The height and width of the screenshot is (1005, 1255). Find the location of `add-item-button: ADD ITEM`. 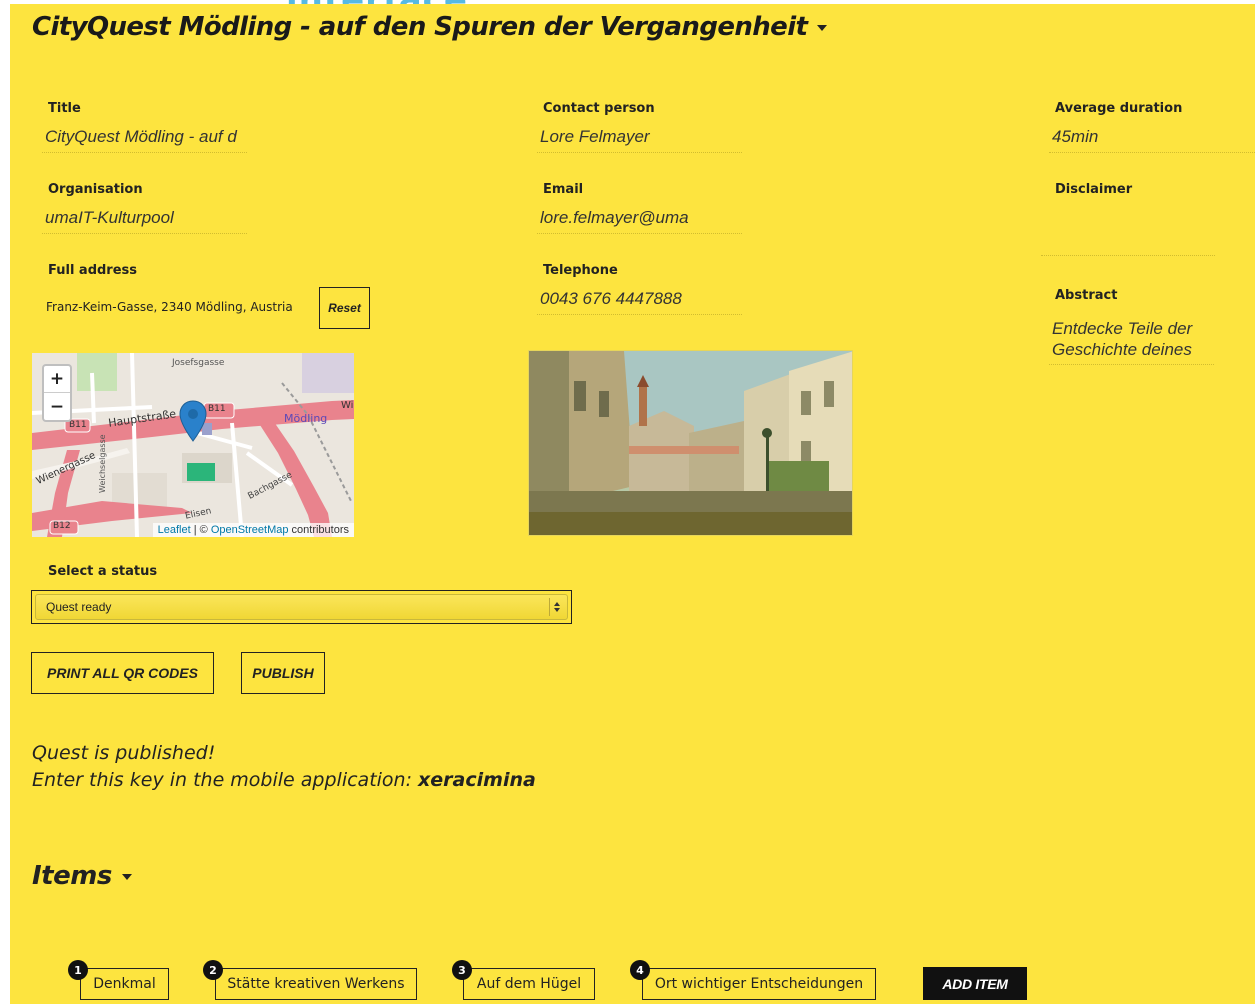

add-item-button: ADD ITEM is located at coordinates (975, 983).